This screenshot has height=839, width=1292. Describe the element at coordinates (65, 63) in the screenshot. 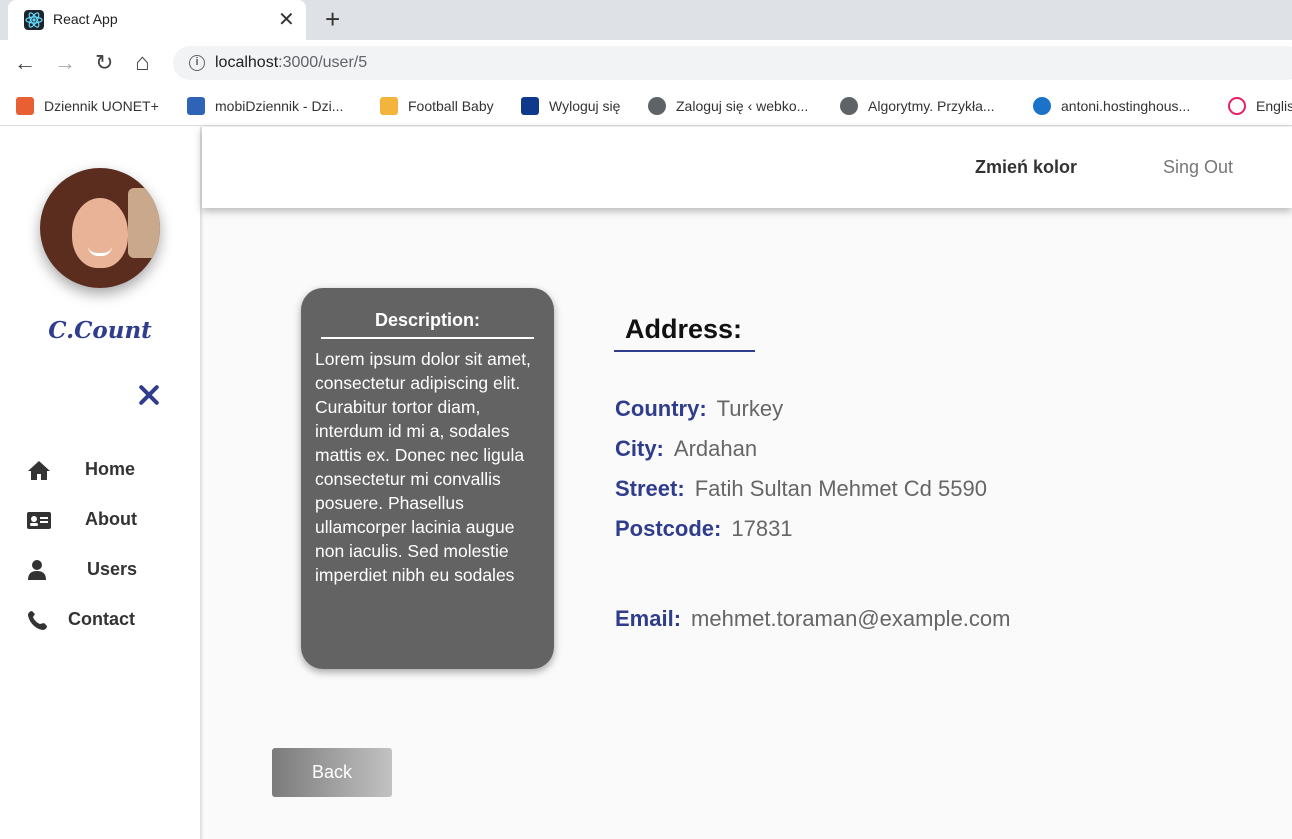

I see `forward-arrow-icon: →` at that location.